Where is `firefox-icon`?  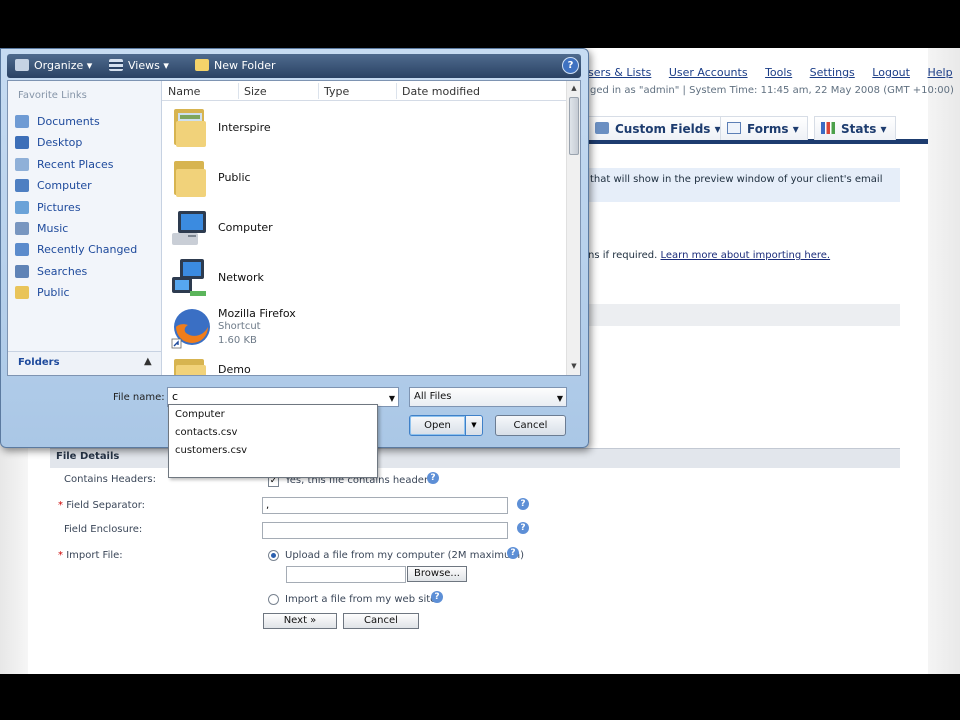
firefox-icon is located at coordinates (190, 329).